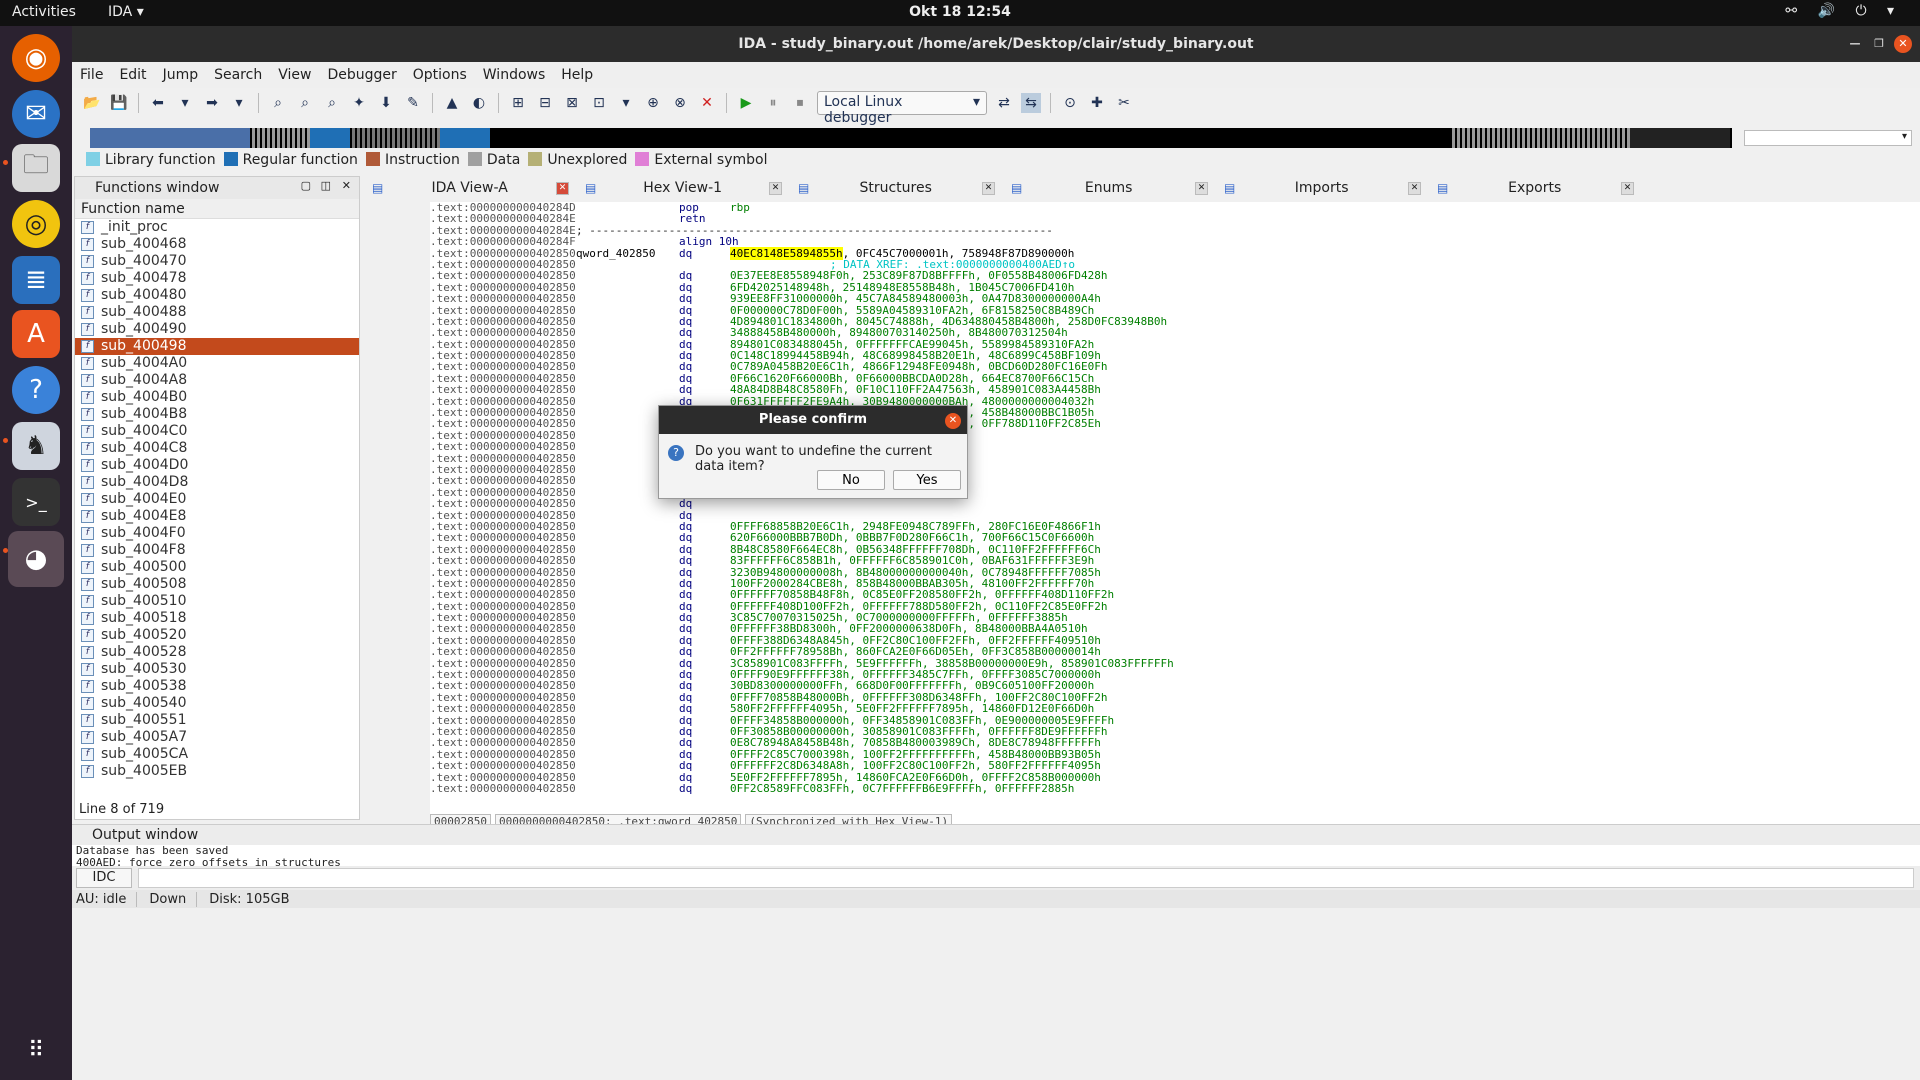 This screenshot has width=1920, height=1080. I want to click on options-icon: ✂, so click(1124, 103).